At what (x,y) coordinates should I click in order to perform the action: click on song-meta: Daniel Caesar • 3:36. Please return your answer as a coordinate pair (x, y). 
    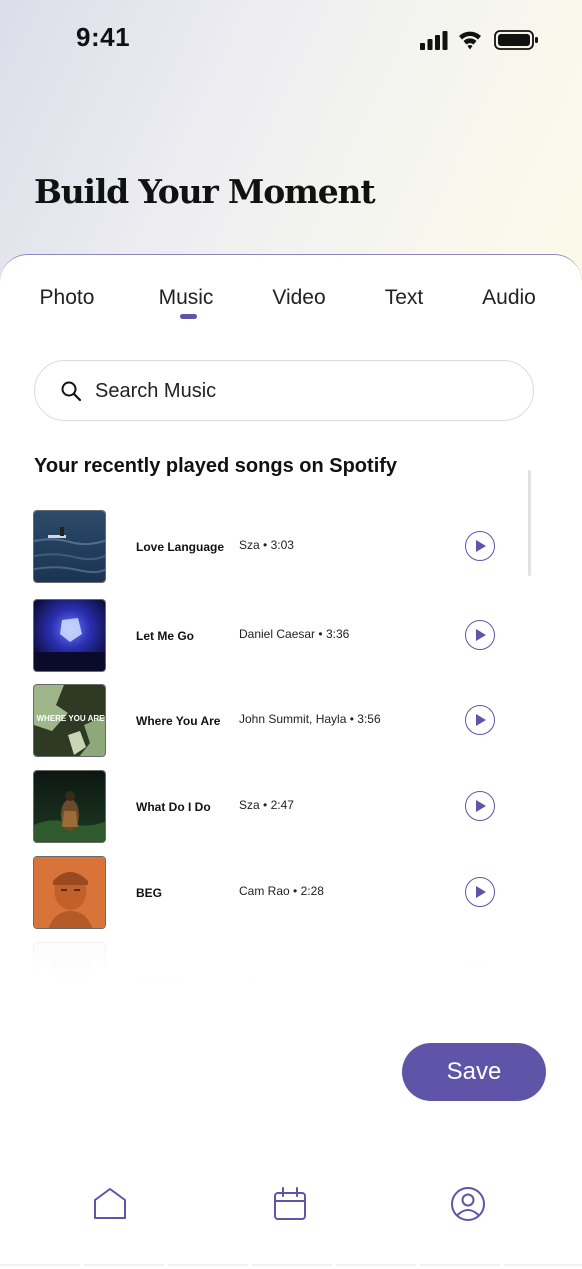
    Looking at the image, I should click on (294, 634).